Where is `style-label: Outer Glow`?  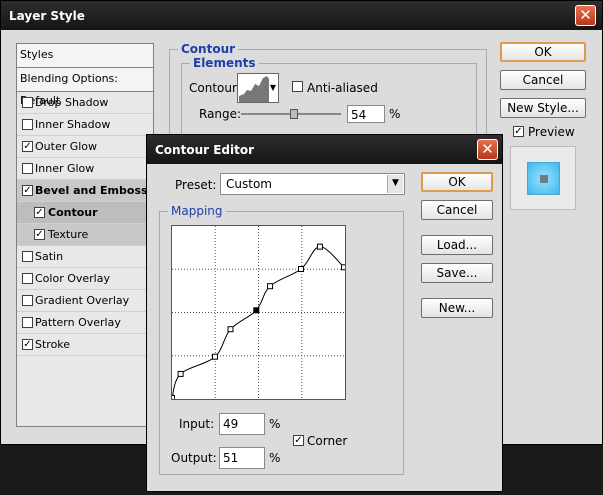 style-label: Outer Glow is located at coordinates (66, 146).